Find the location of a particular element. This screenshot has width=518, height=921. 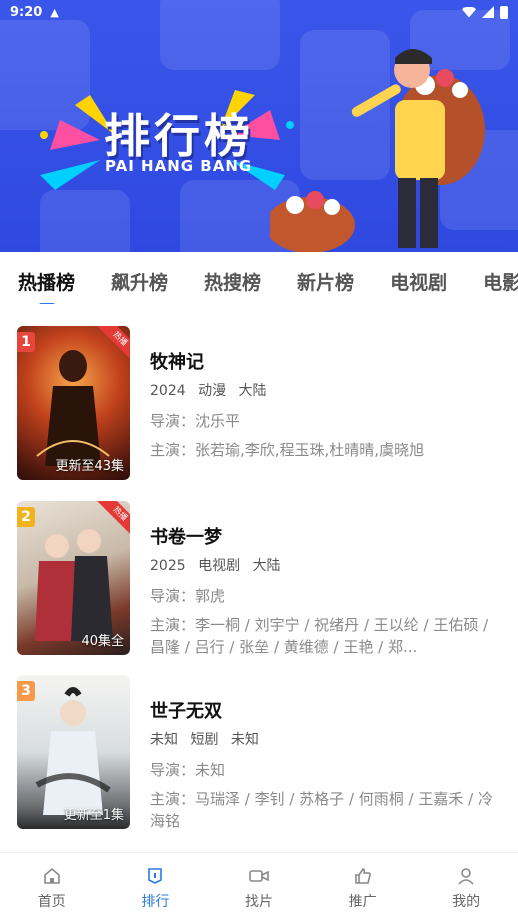

item-cast: 主演：马瑞泽 / 李钊 / 苏格子 / 何雨桐 / 王嘉禾 / 冷海铭 is located at coordinates (321, 810).